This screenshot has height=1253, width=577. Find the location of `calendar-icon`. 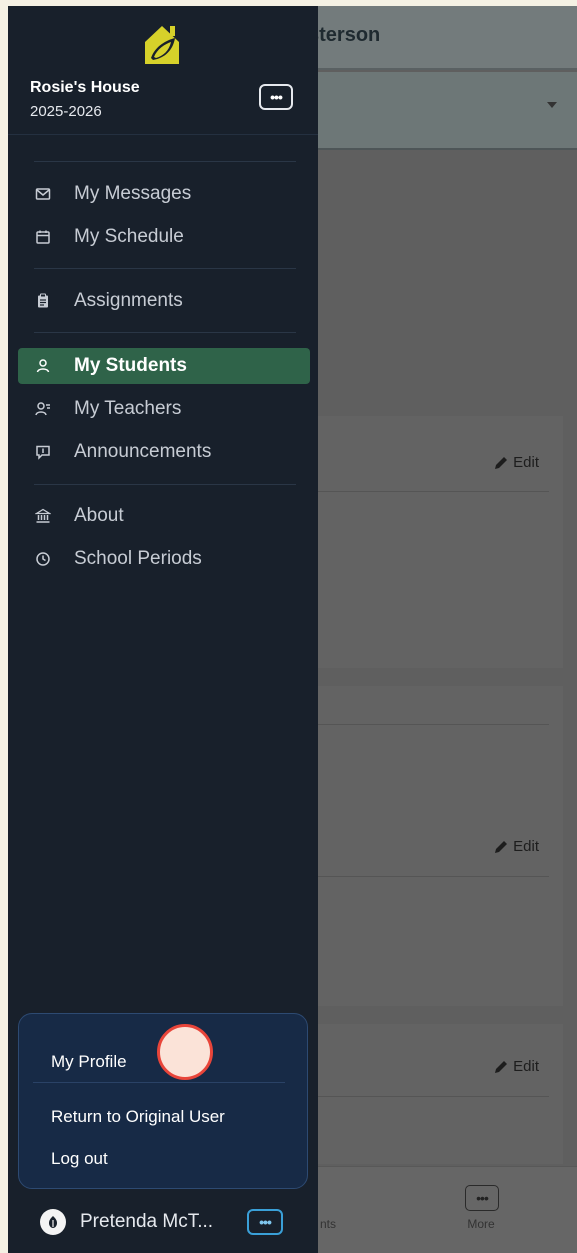

calendar-icon is located at coordinates (43, 237).